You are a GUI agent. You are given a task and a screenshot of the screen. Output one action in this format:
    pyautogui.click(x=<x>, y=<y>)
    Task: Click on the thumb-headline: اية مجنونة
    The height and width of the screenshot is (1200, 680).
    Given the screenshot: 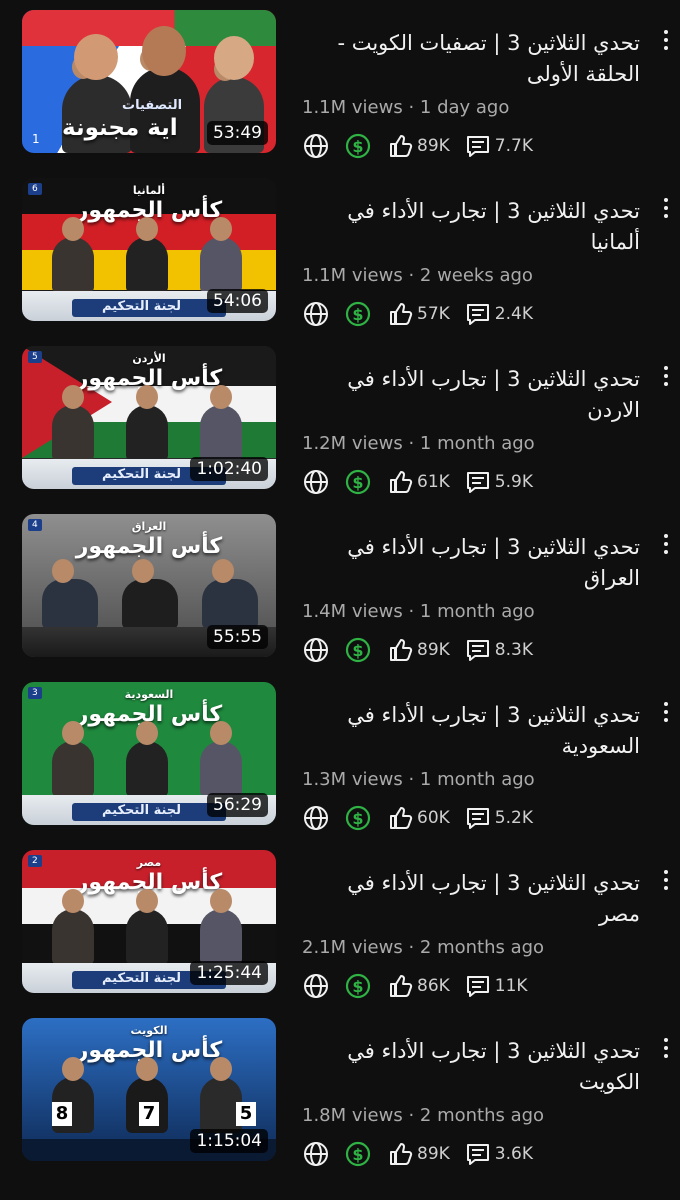 What is the action you would take?
    pyautogui.click(x=120, y=128)
    